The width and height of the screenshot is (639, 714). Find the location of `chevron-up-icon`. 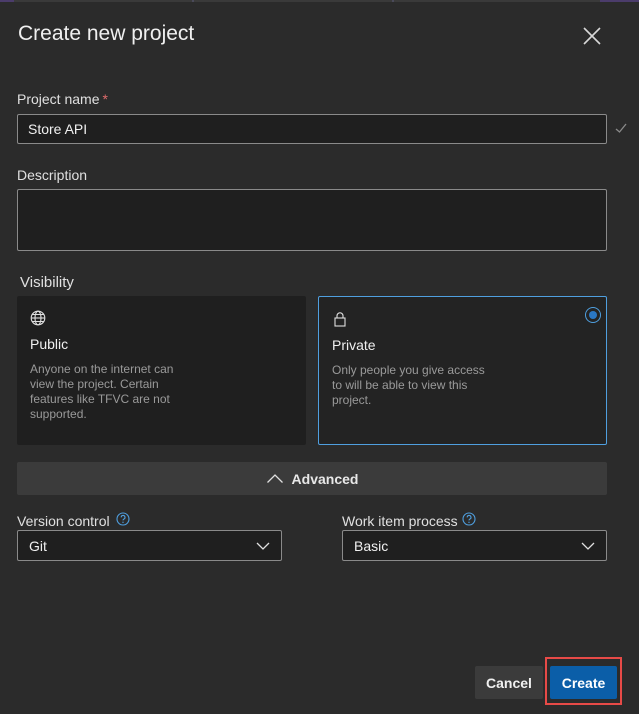

chevron-up-icon is located at coordinates (274, 478).